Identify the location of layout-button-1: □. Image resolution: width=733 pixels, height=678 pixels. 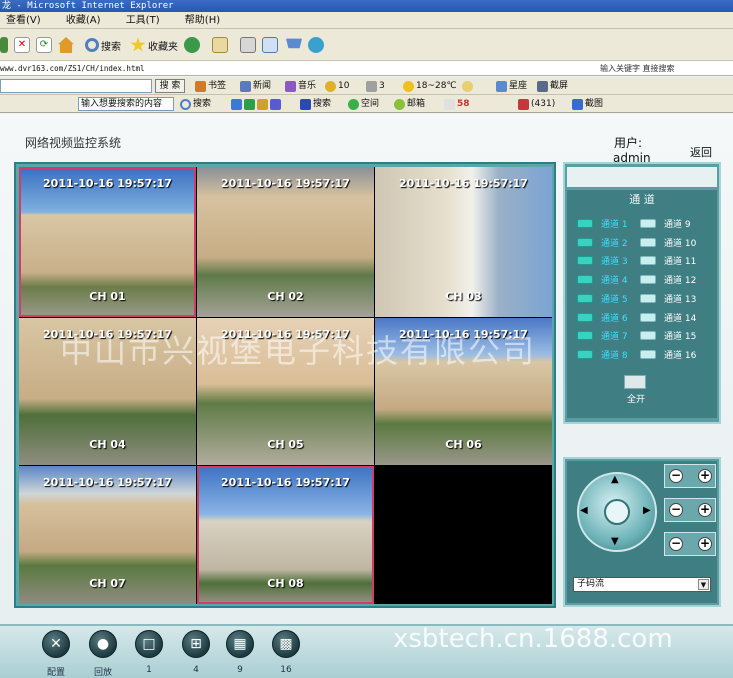
(149, 644).